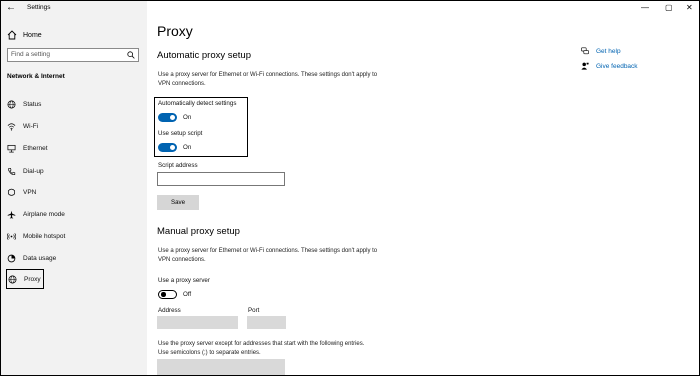 The width and height of the screenshot is (700, 376). I want to click on save-button: Save, so click(178, 202).